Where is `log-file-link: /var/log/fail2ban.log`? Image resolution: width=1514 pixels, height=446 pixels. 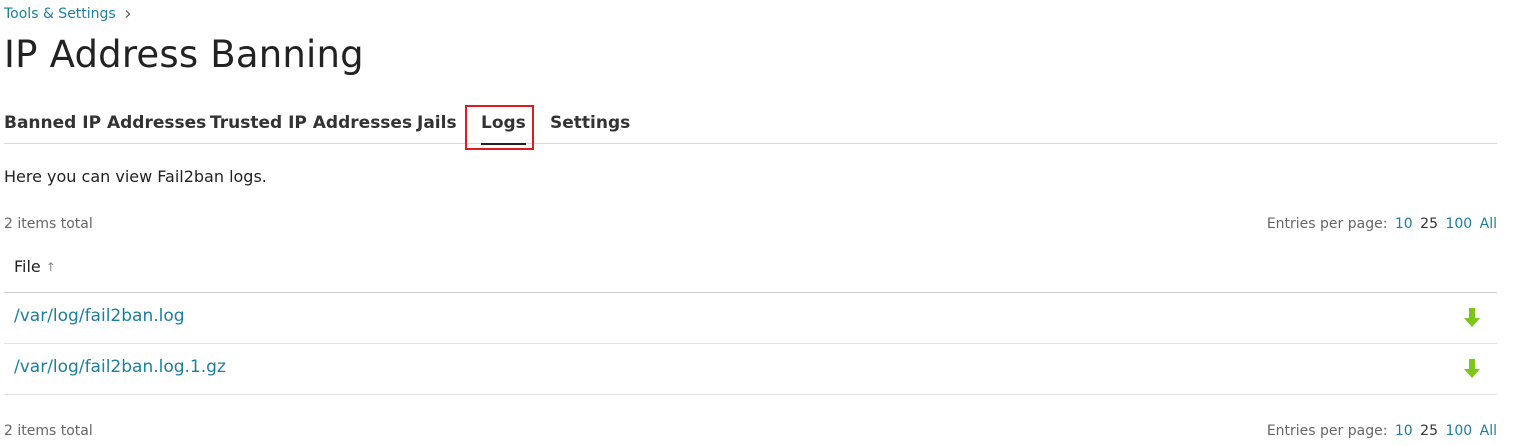
log-file-link: /var/log/fail2ban.log is located at coordinates (99, 316).